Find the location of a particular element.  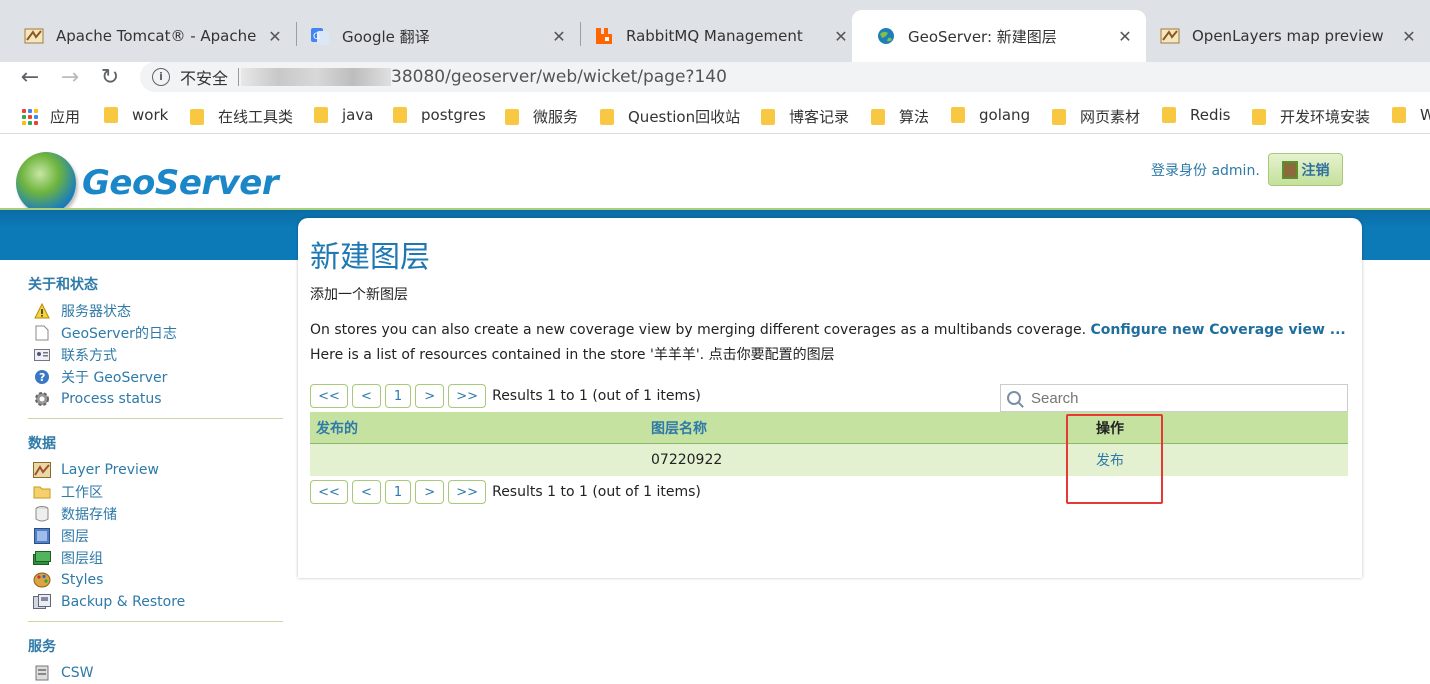

bookmark-folder: postgres is located at coordinates (439, 115).